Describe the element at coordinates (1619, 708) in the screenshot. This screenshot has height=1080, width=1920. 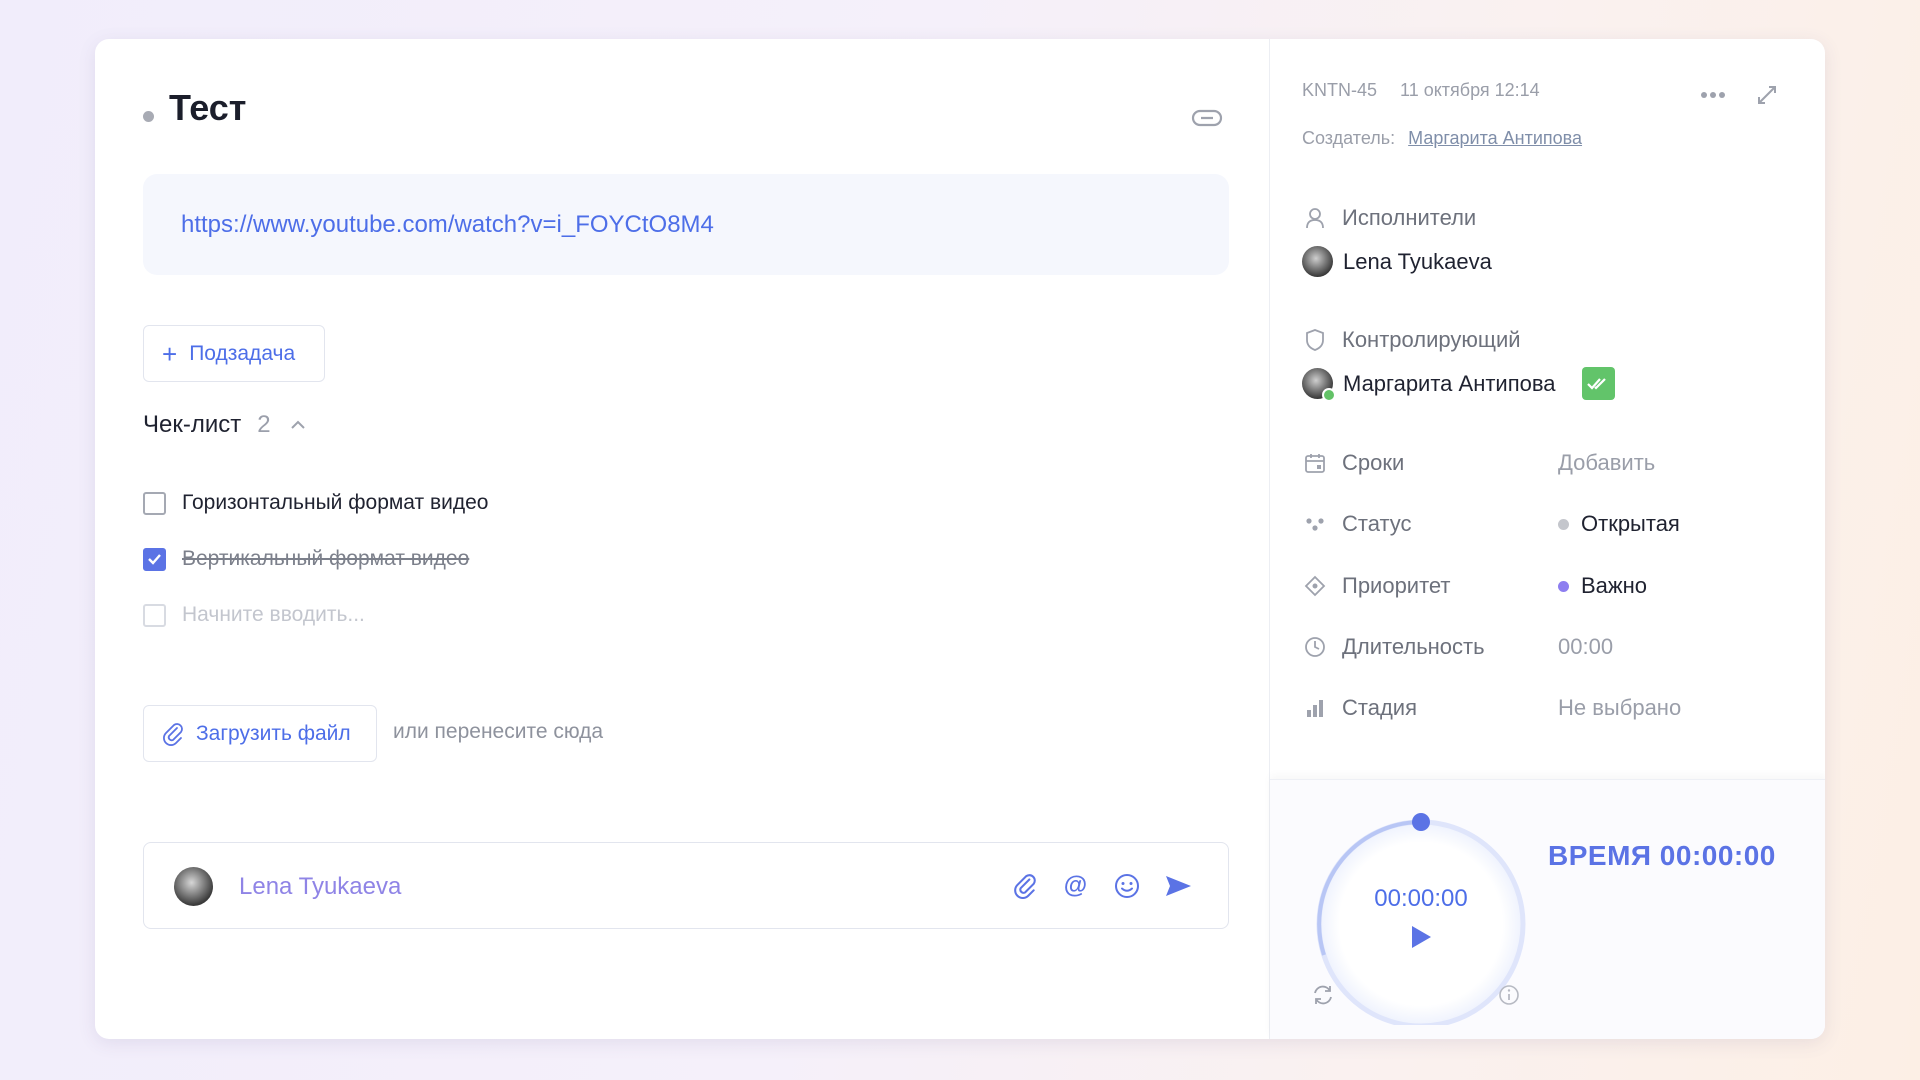
I see `stage-value: Не выбрано` at that location.